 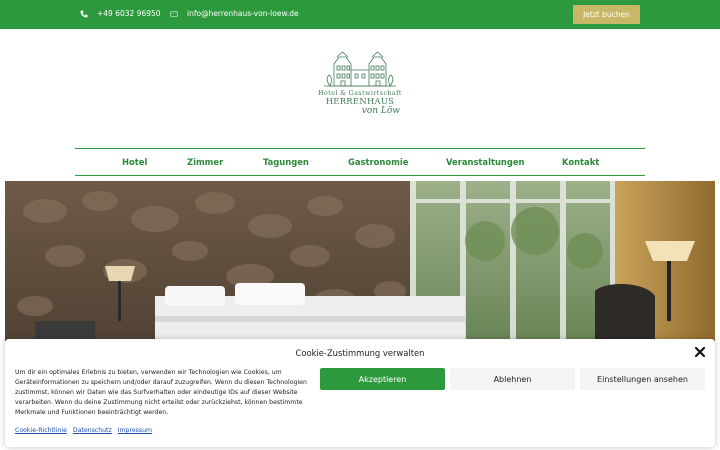 I want to click on cookie-dialog-links: Cookie-Richtlinie Datenschutz Impressum, so click(x=85, y=430).